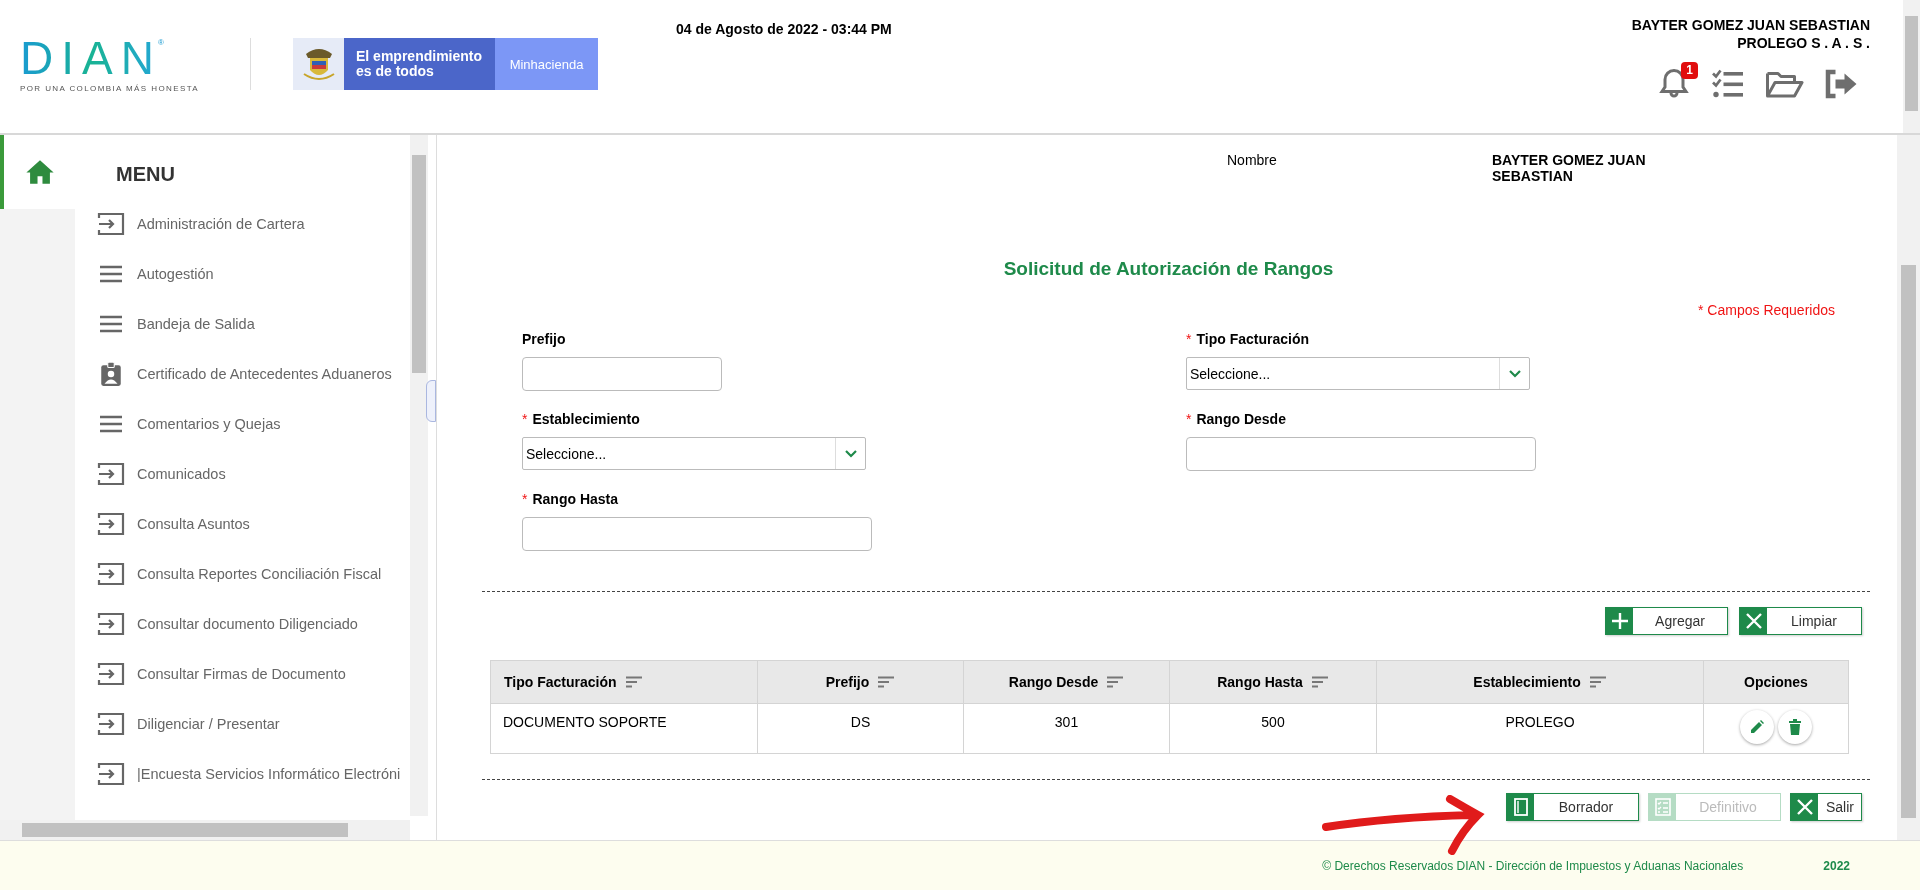  Describe the element at coordinates (586, 420) in the screenshot. I see `field-label: Establecimiento` at that location.